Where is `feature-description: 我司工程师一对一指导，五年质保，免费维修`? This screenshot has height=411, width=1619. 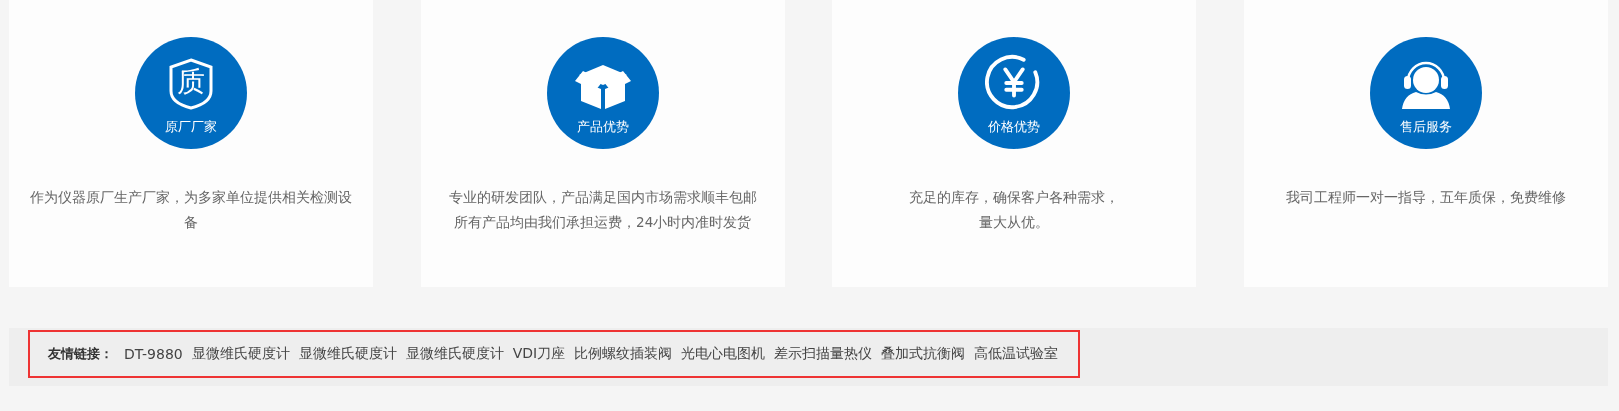
feature-description: 我司工程师一对一指导，五年质保，免费维修 is located at coordinates (1425, 197).